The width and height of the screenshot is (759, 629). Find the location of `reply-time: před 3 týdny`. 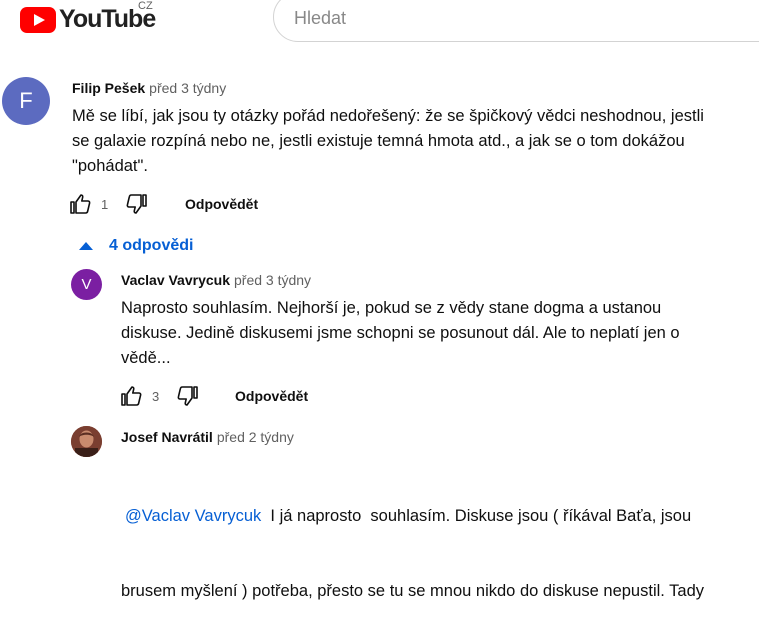

reply-time: před 3 týdny is located at coordinates (272, 280).